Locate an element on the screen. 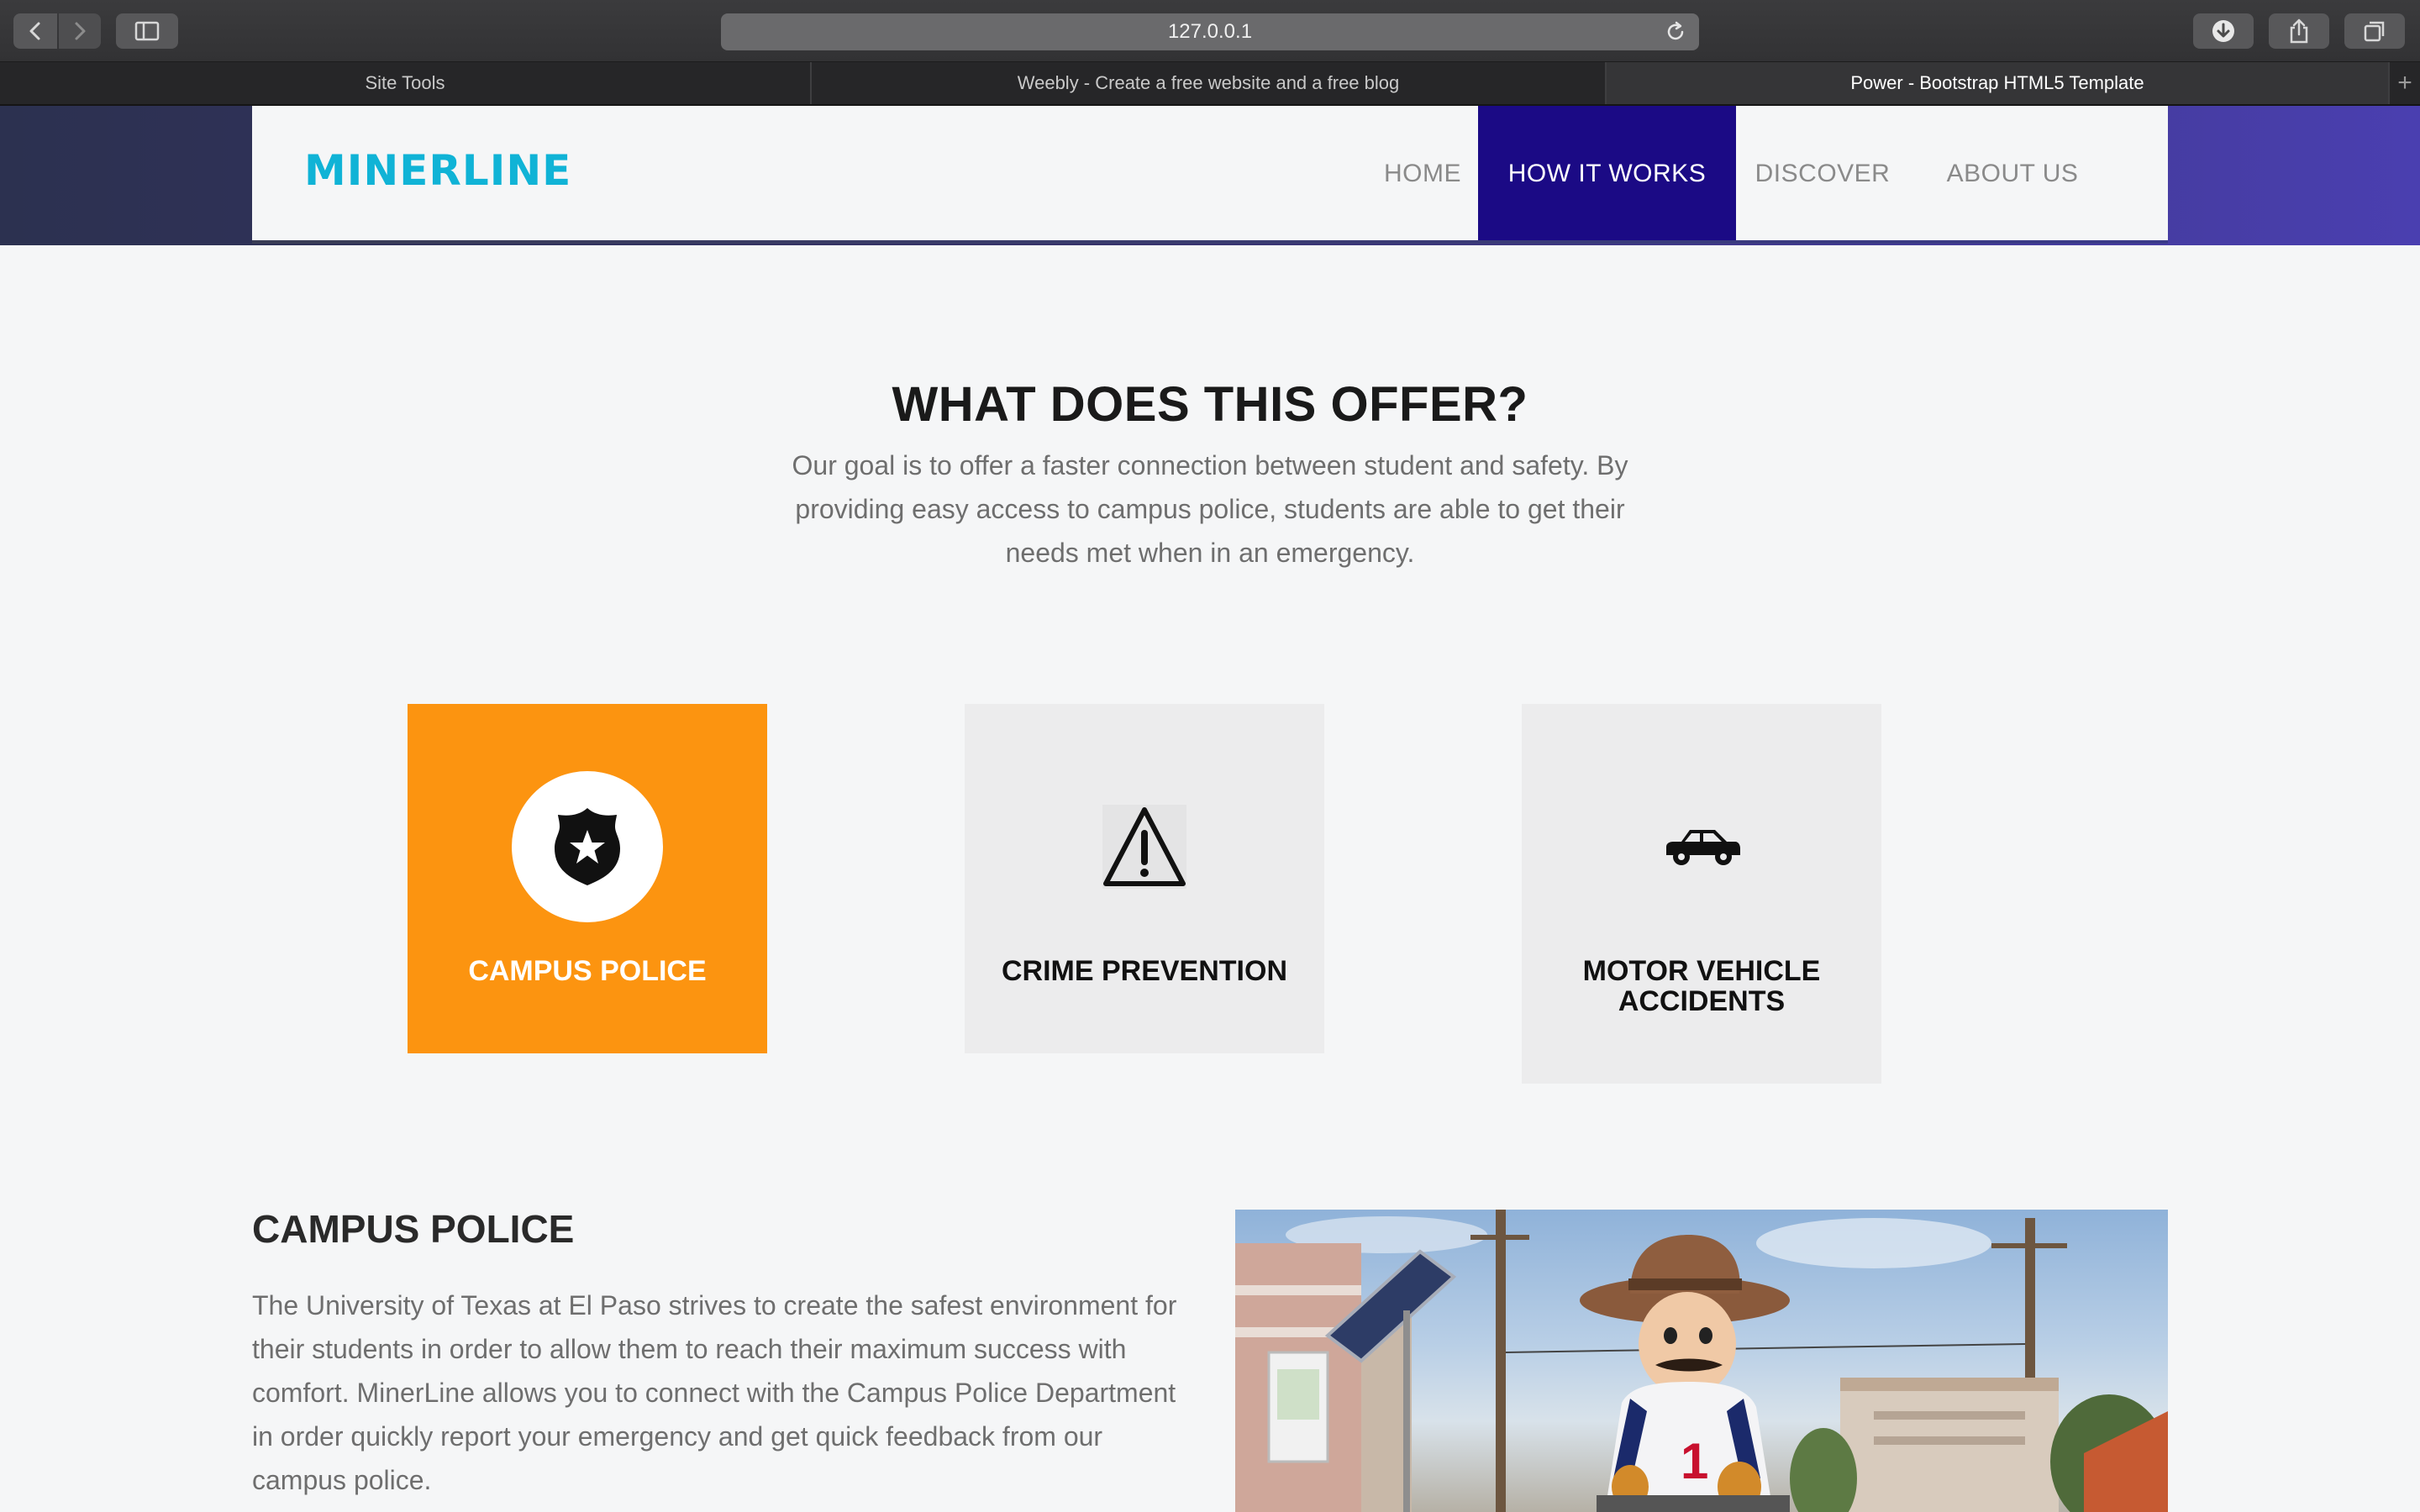 This screenshot has width=2420, height=1512. nav-discover: DISCOVER is located at coordinates (1822, 174).